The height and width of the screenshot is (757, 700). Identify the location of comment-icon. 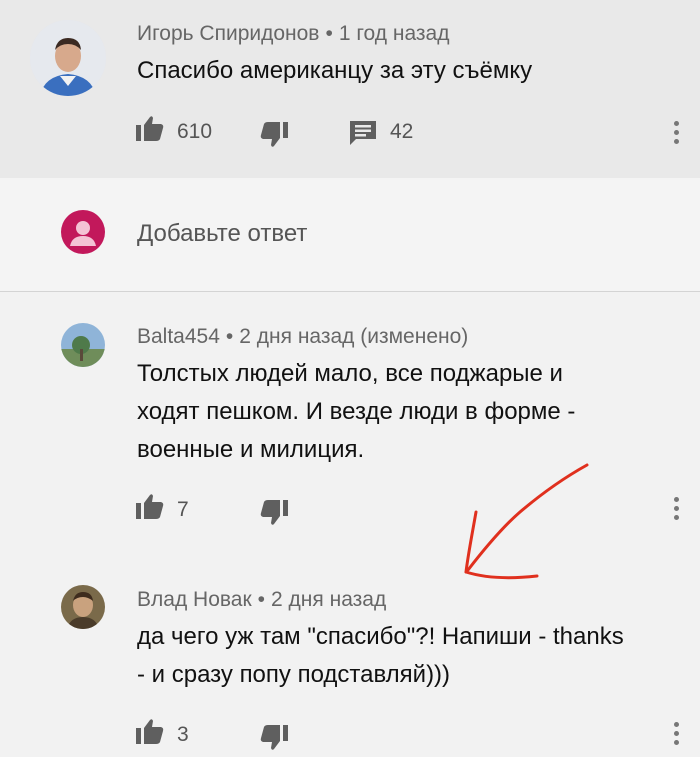
(363, 135).